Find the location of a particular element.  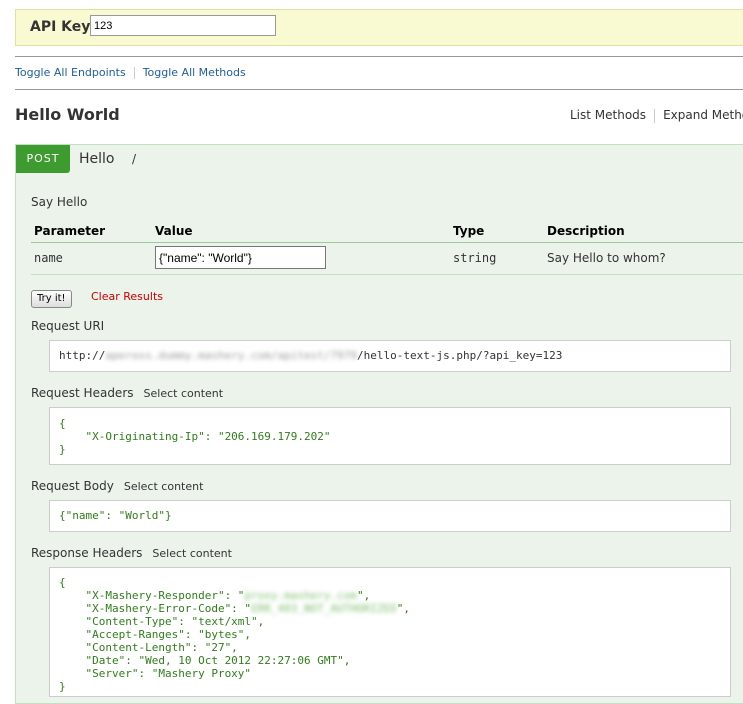

request-body-label: Request Body is located at coordinates (72, 486).